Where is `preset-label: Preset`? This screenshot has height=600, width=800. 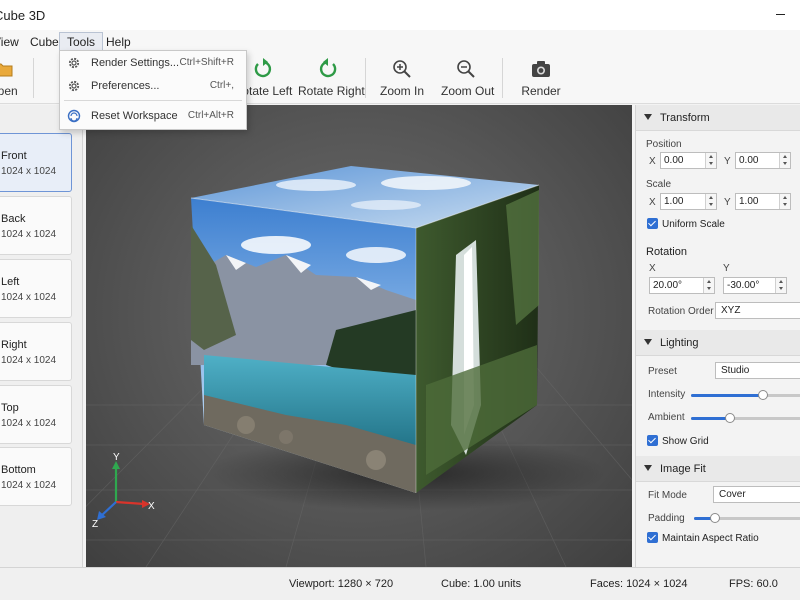 preset-label: Preset is located at coordinates (662, 371).